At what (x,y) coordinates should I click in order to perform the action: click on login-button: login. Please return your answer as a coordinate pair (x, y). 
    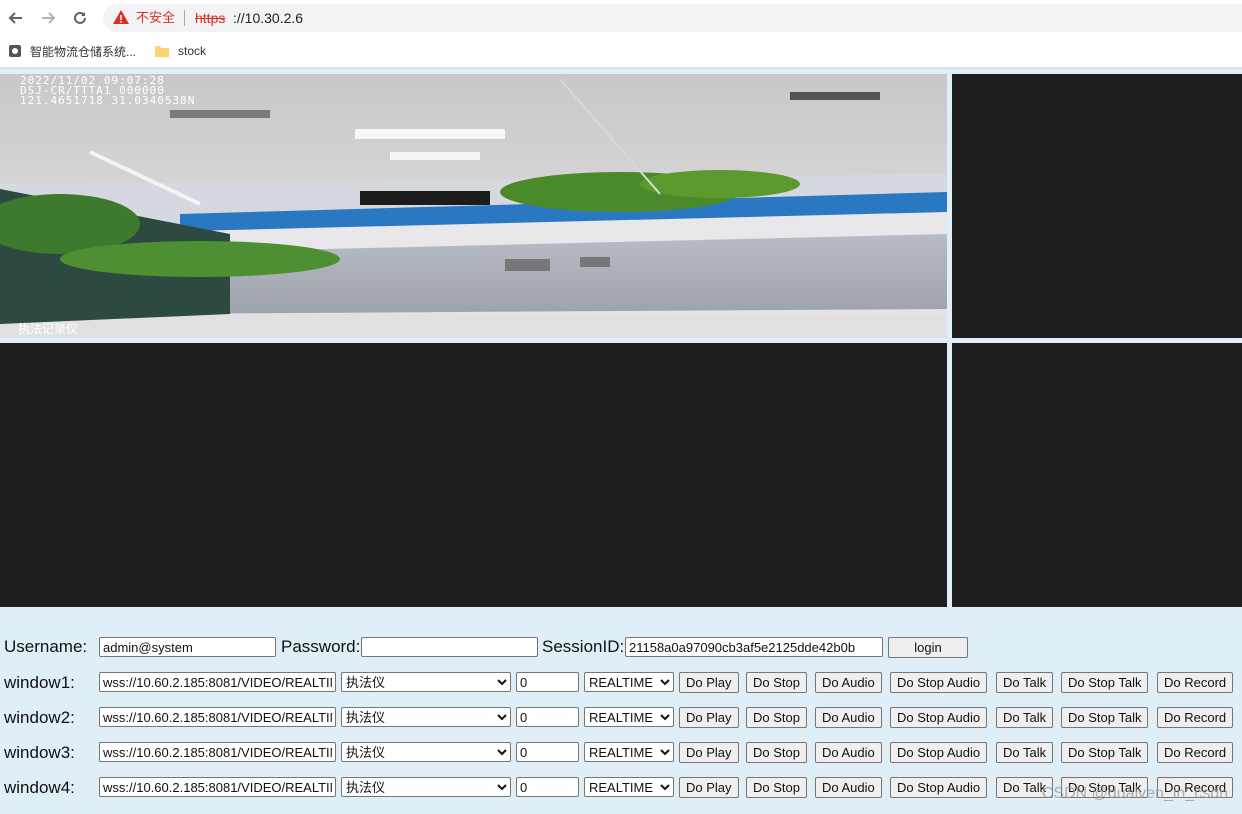
    Looking at the image, I should click on (928, 647).